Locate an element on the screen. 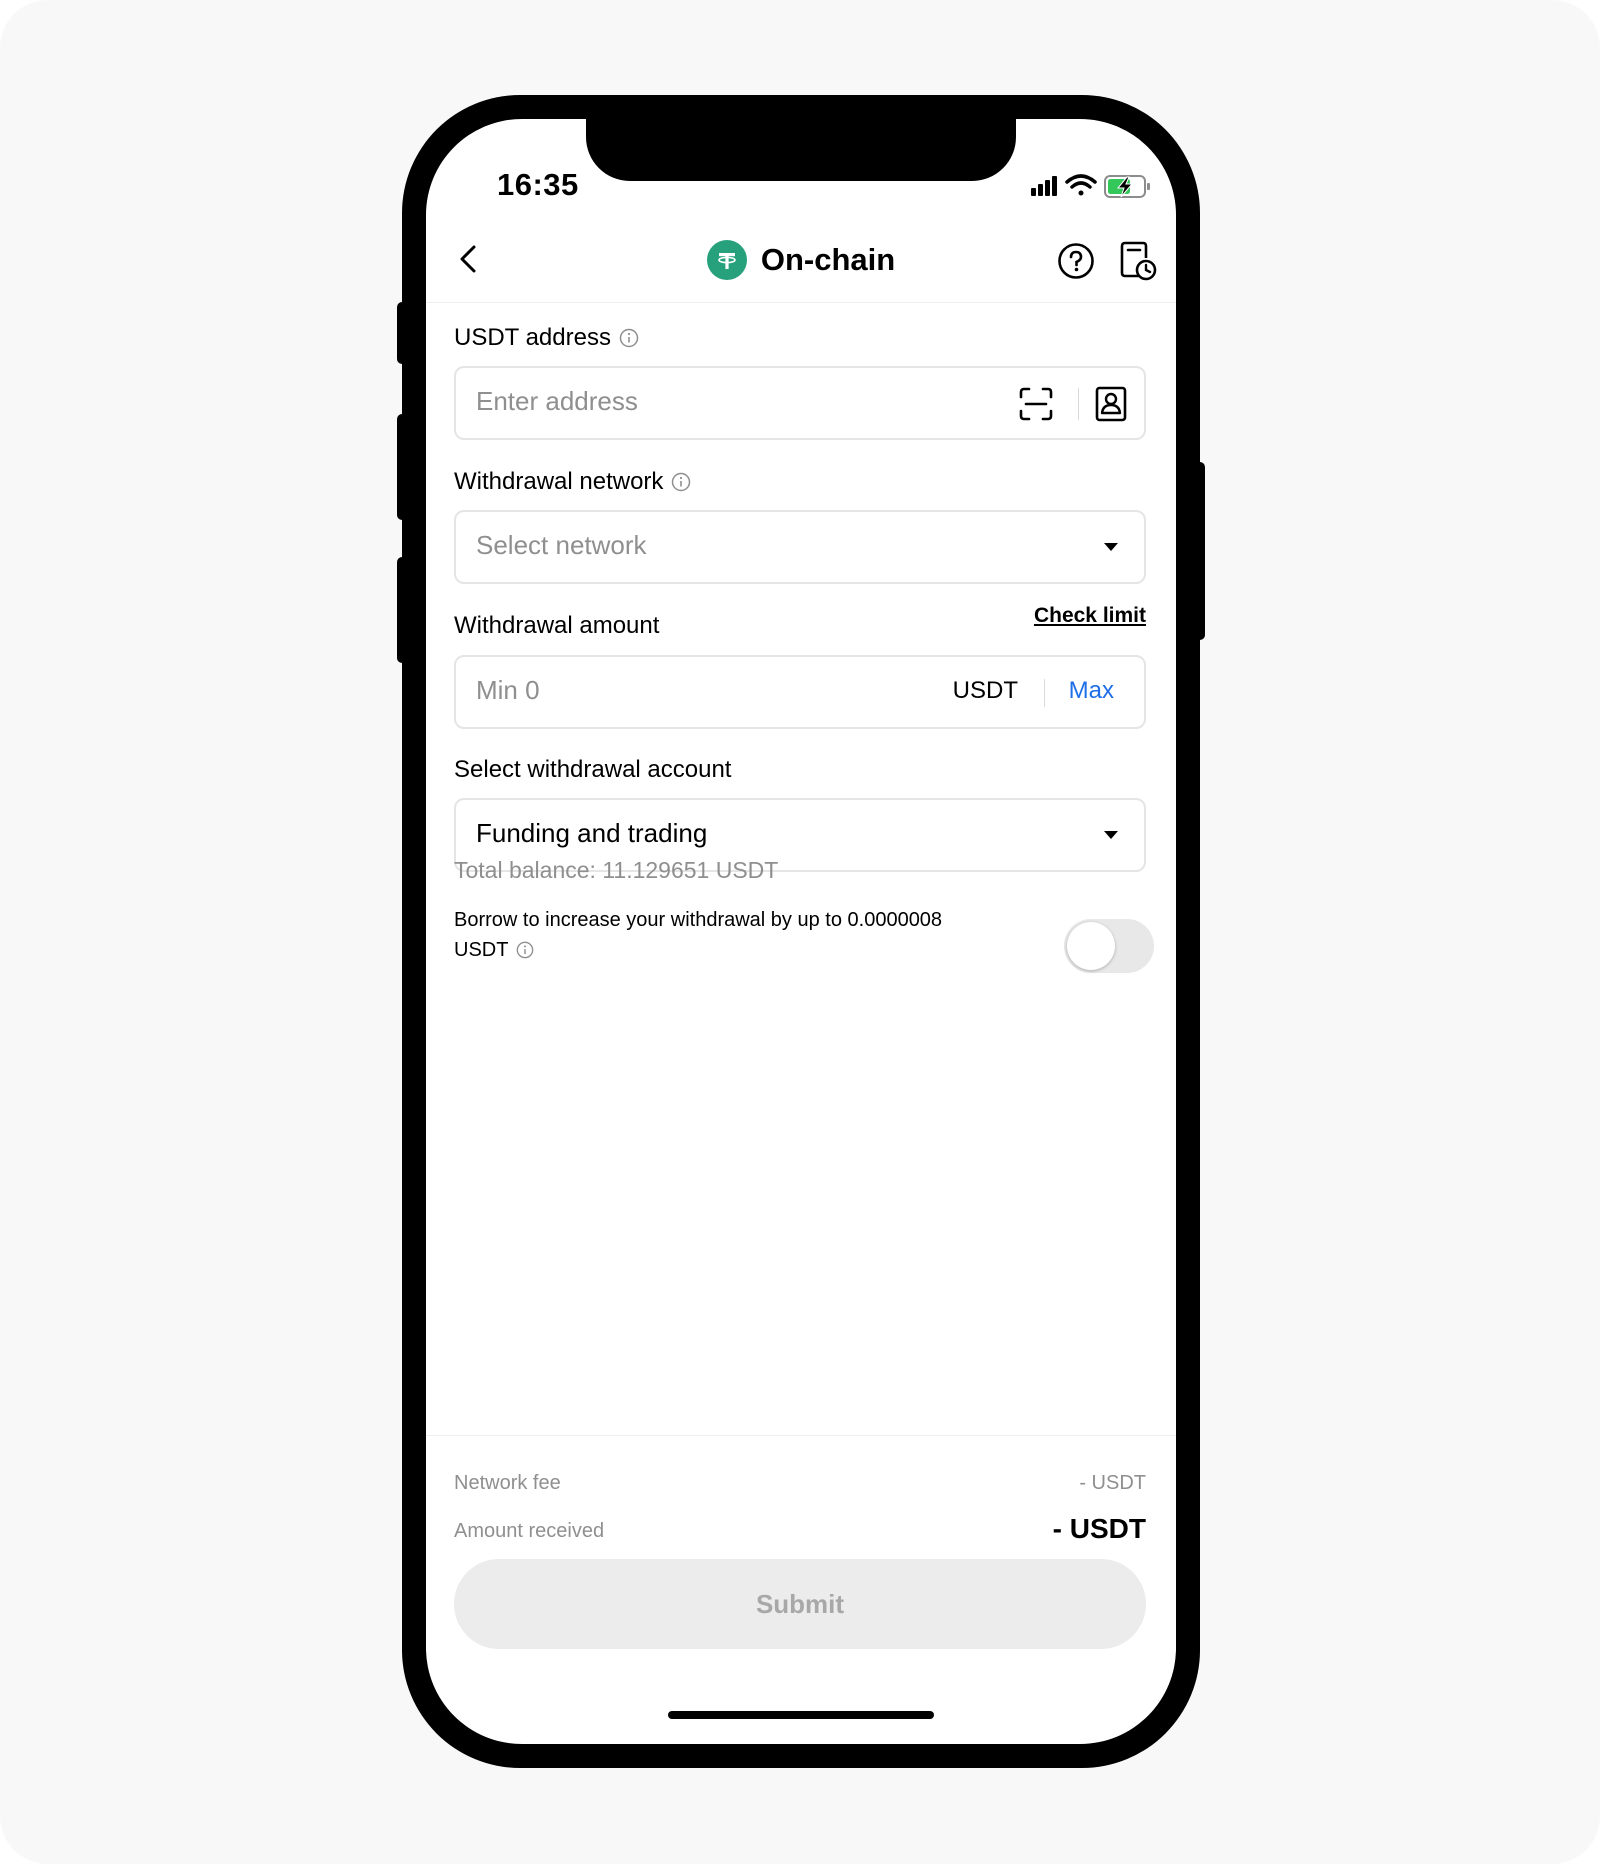 The height and width of the screenshot is (1864, 1600). account-label-row: Select withdrawal account is located at coordinates (592, 770).